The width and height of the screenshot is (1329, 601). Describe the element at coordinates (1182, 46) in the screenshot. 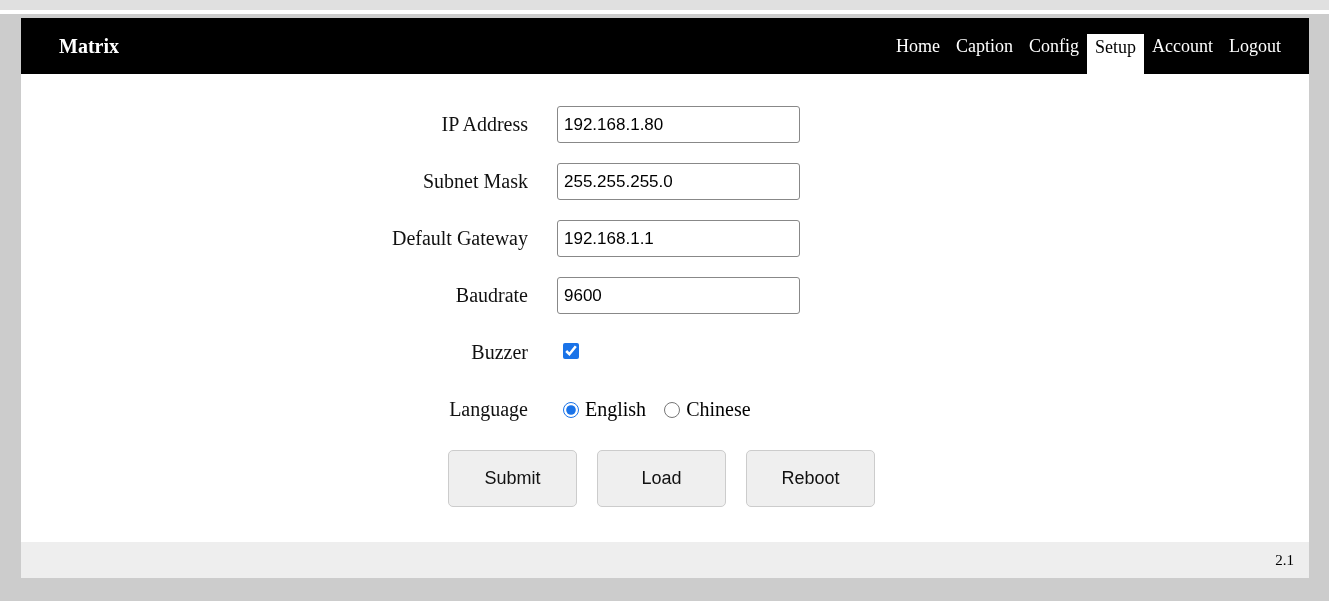

I see `nav-tab: Account` at that location.